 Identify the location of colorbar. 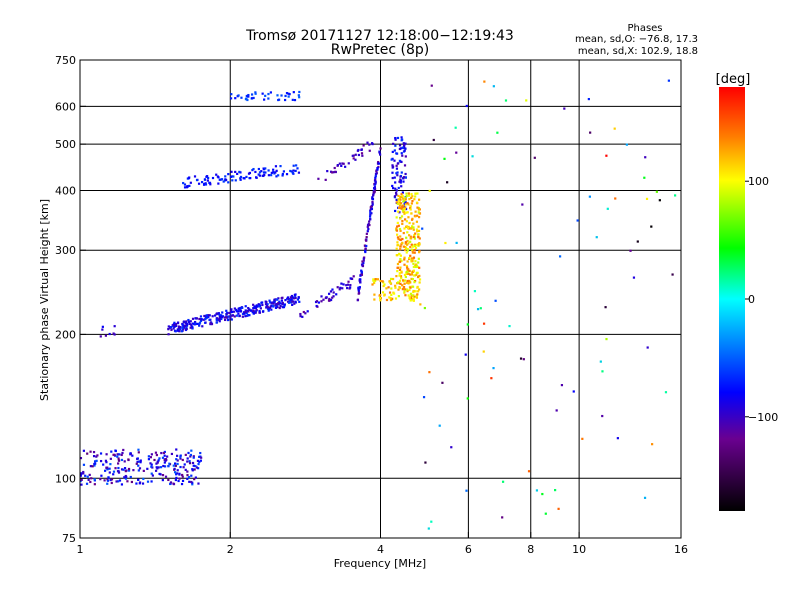
(732, 299).